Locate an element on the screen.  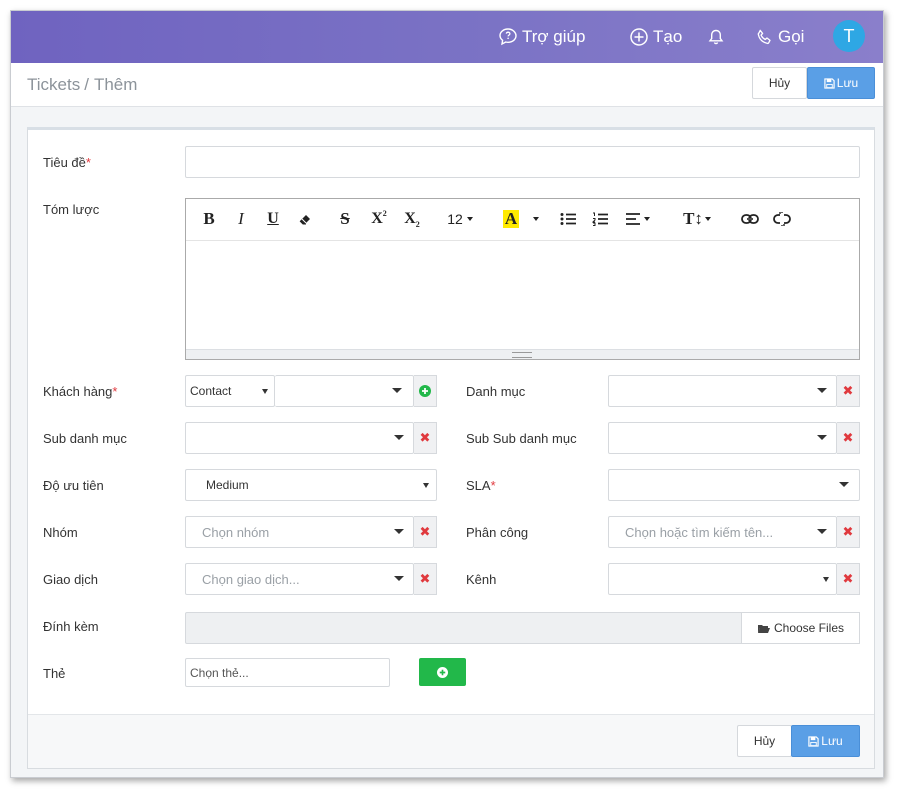
customer-label: Khách hàng* is located at coordinates (80, 391).